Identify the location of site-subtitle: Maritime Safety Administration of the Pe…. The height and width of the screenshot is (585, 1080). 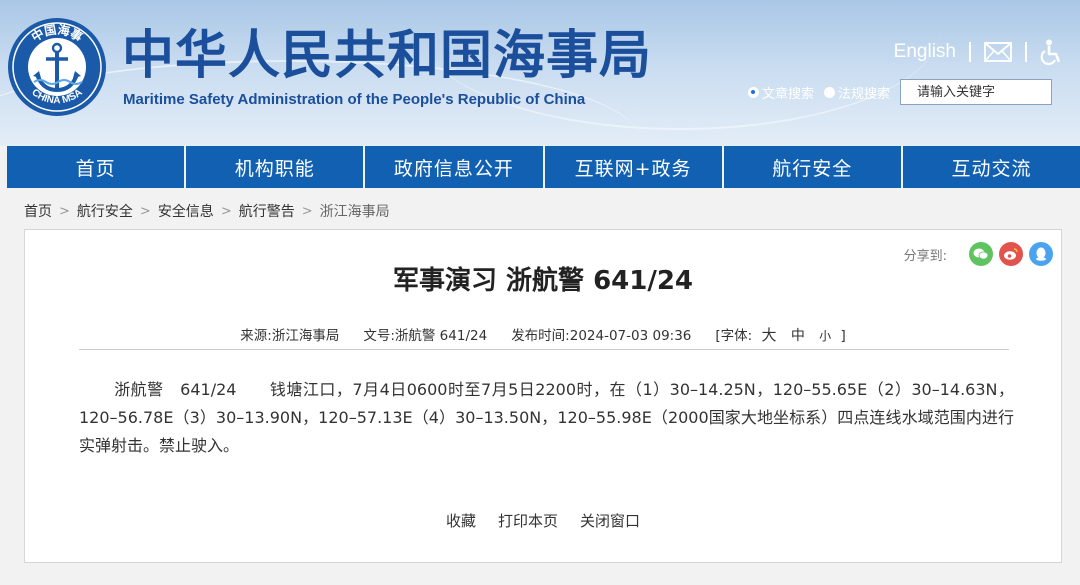
(354, 99).